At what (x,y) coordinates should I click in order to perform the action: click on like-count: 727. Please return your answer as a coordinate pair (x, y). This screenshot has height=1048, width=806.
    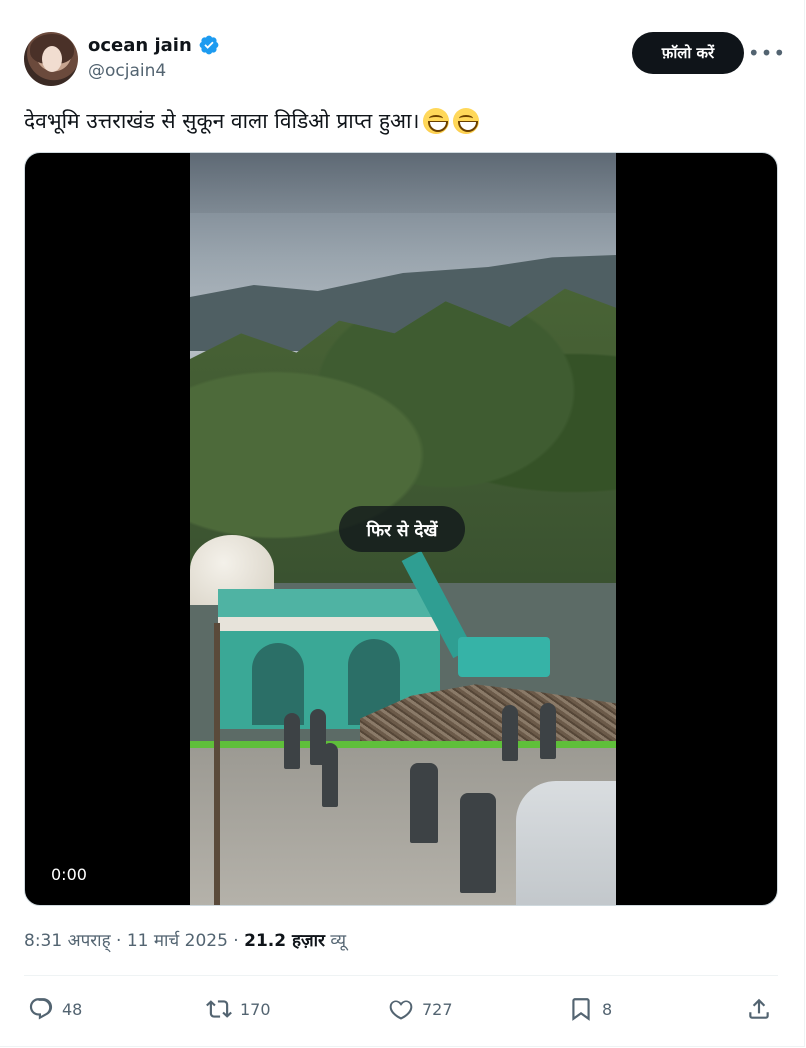
    Looking at the image, I should click on (437, 1009).